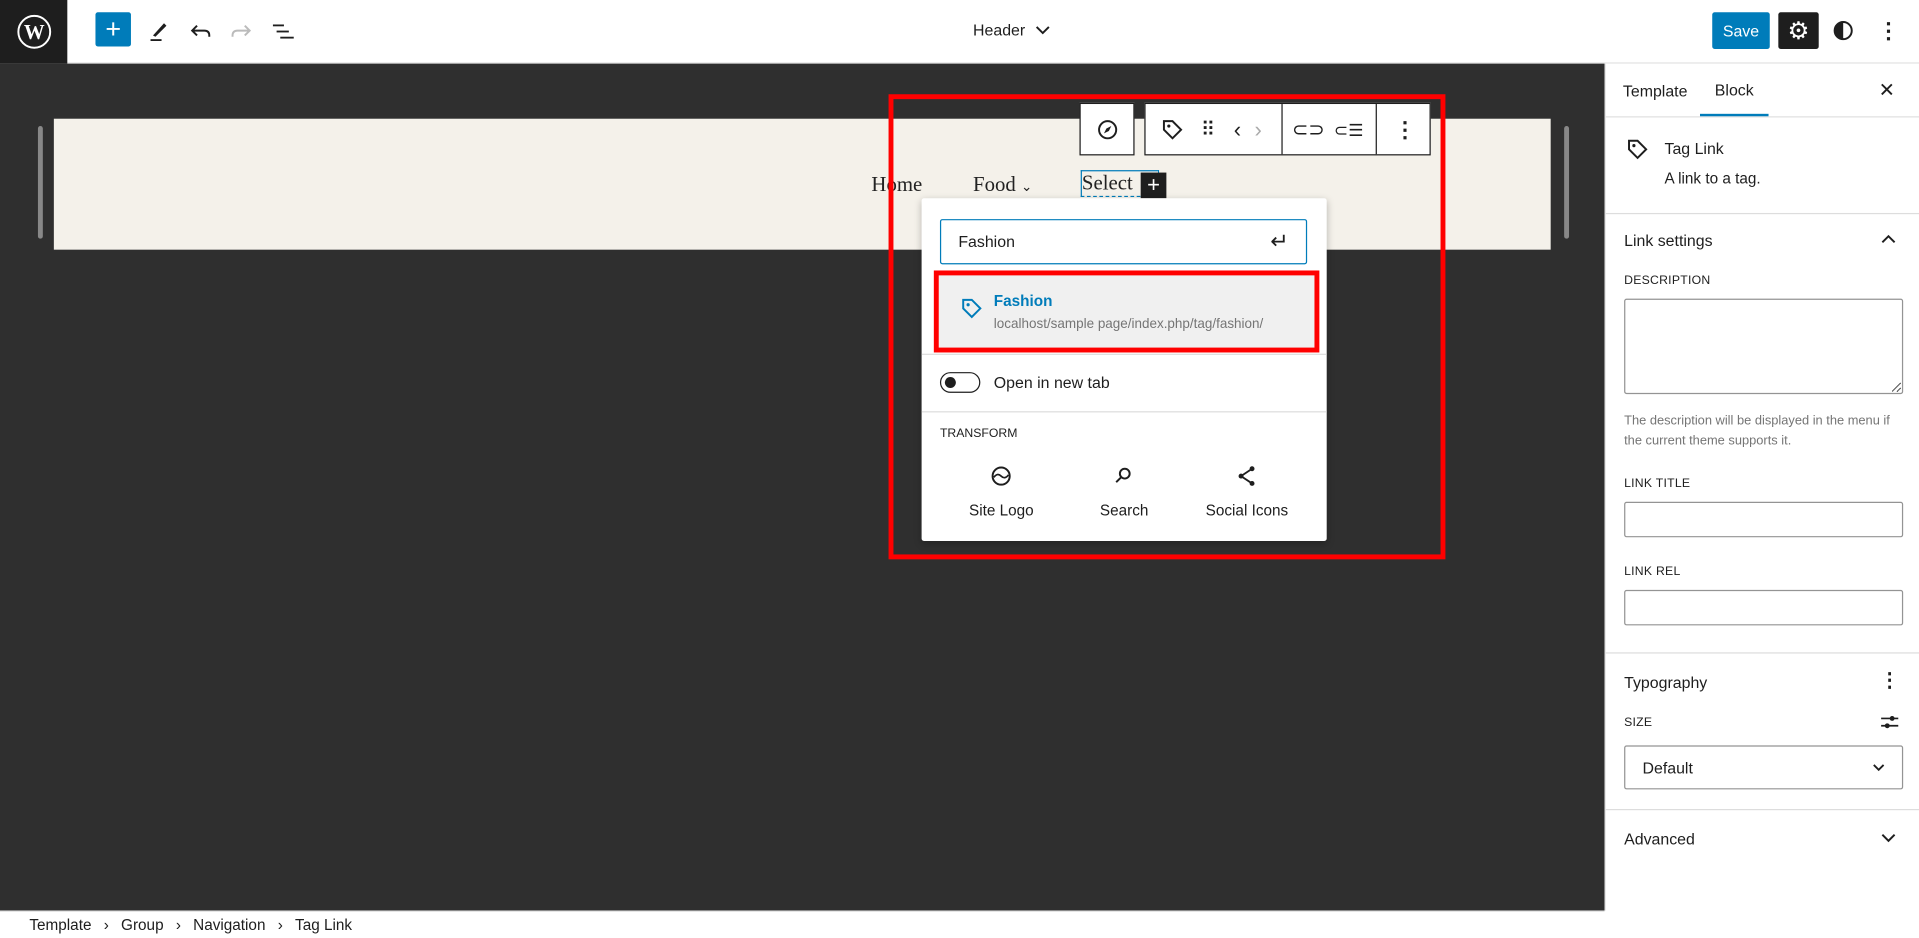  I want to click on styles-button, so click(1843, 30).